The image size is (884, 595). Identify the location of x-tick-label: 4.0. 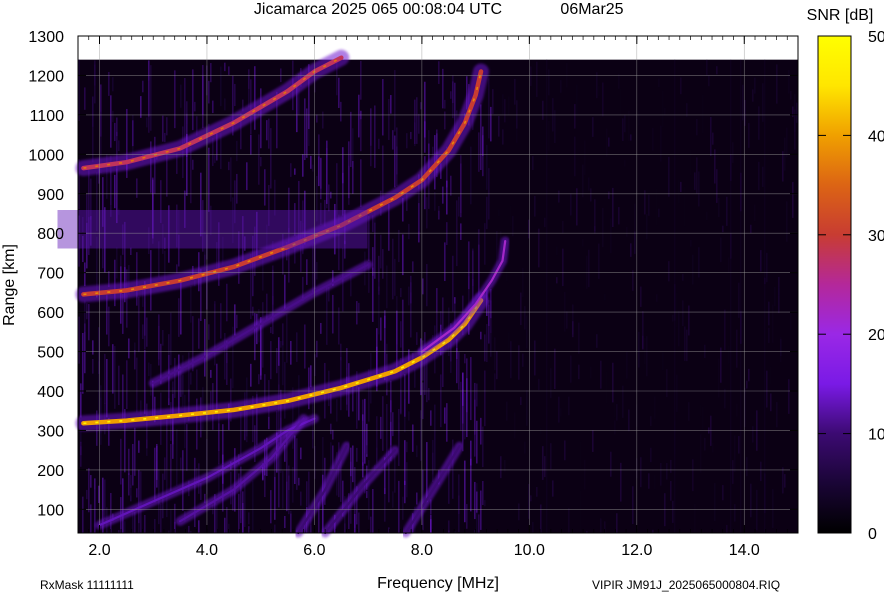
(207, 550).